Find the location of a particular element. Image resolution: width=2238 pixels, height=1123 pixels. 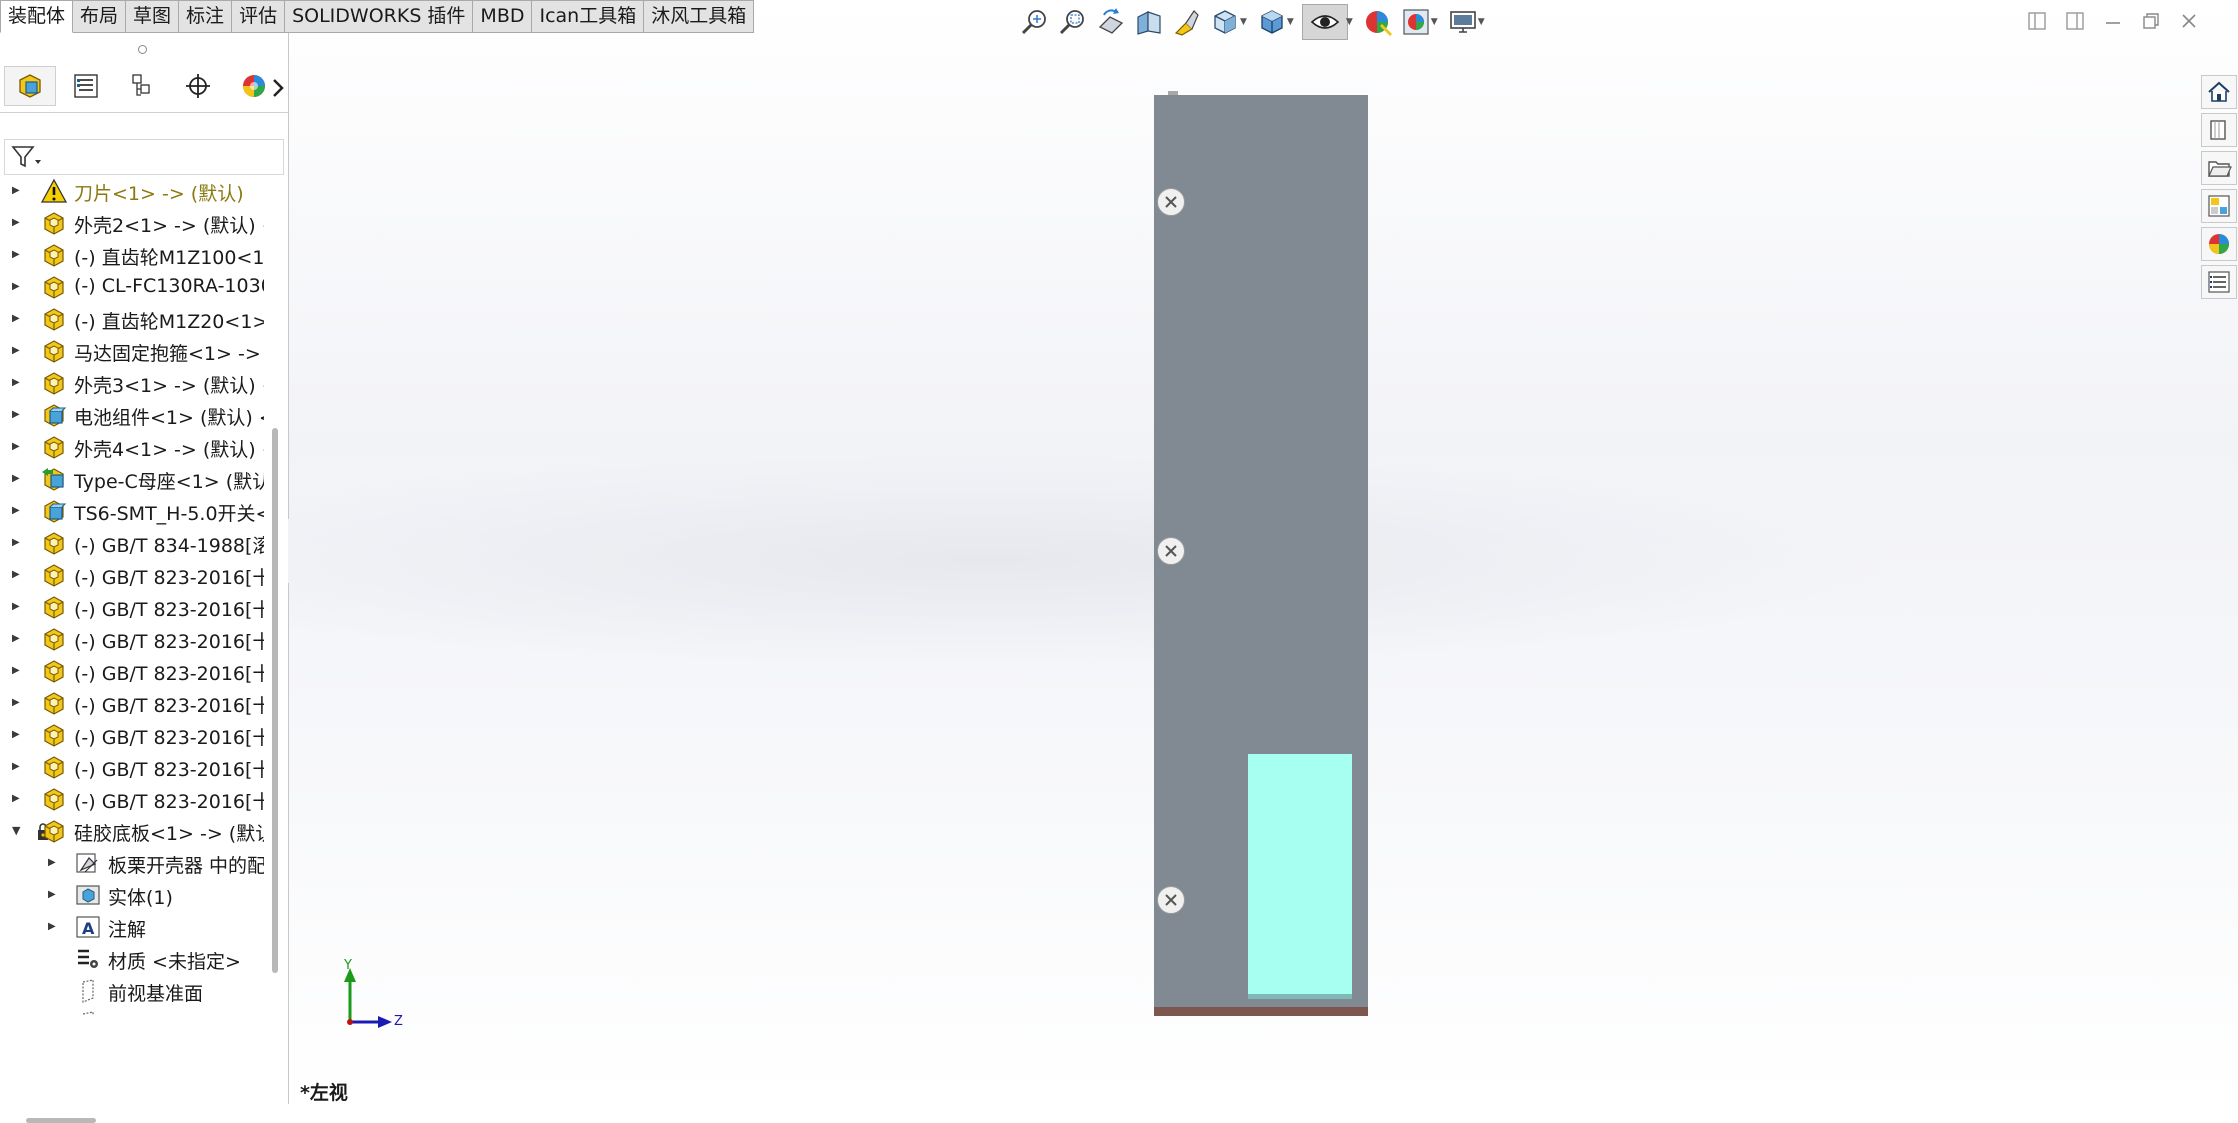

zoom-to-area-icon is located at coordinates (1073, 22).